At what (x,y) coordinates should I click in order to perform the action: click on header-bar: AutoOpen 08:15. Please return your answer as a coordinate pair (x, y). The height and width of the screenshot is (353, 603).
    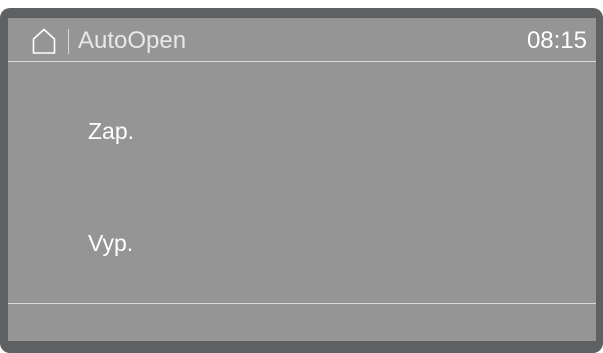
    Looking at the image, I should click on (302, 40).